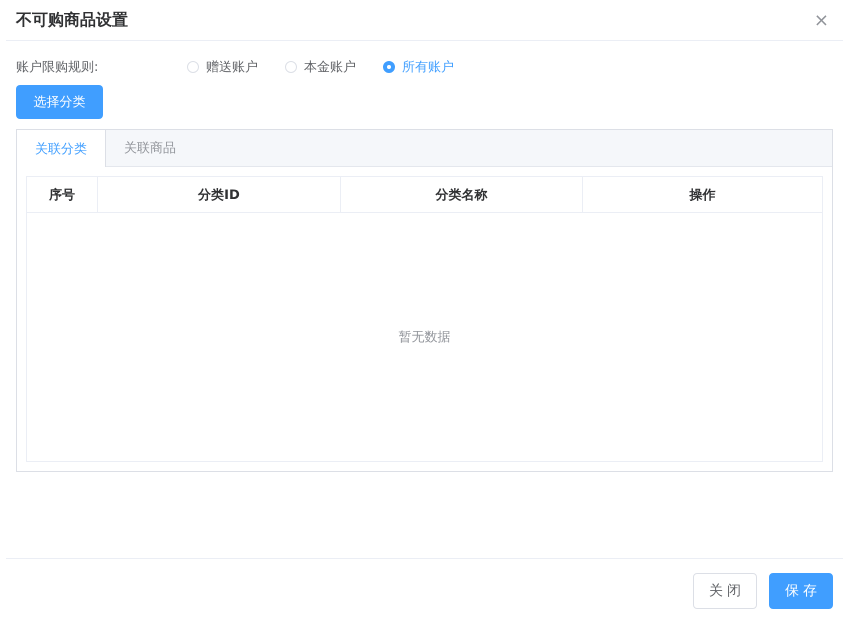  What do you see at coordinates (821, 20) in the screenshot?
I see `close-icon: ×` at bounding box center [821, 20].